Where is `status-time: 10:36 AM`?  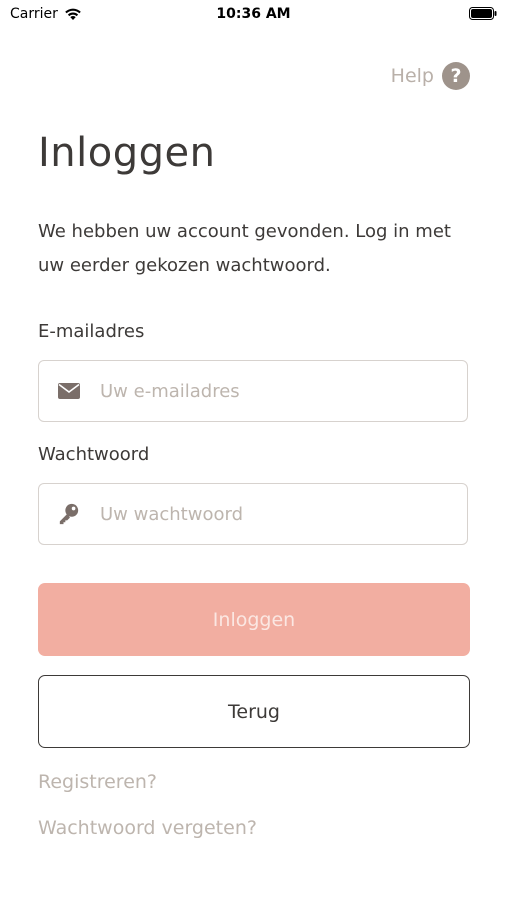 status-time: 10:36 AM is located at coordinates (253, 14).